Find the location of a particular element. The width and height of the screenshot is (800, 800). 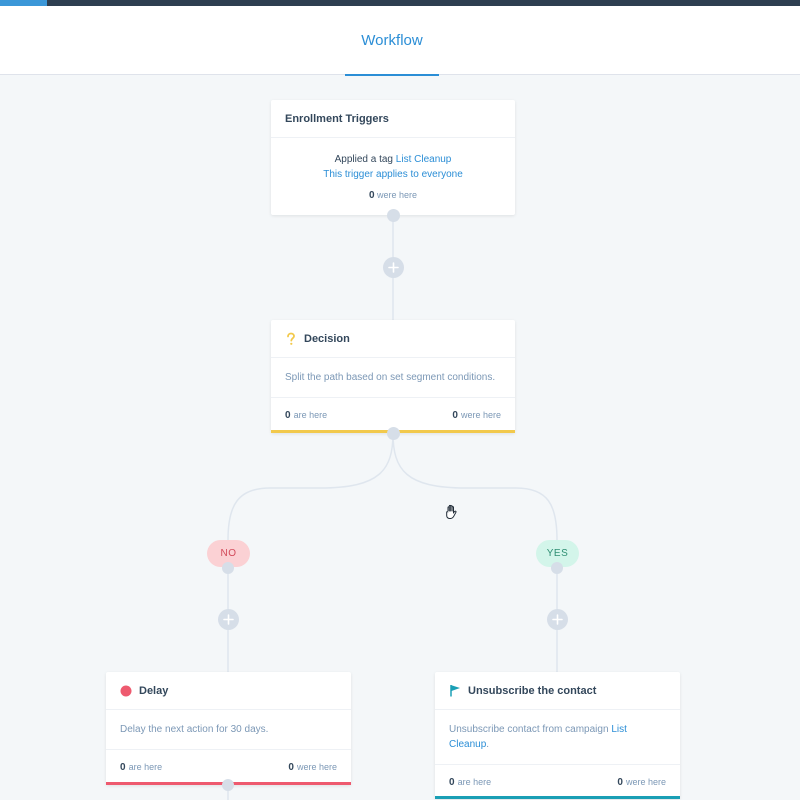

delay-were-label: were here is located at coordinates (316, 766).